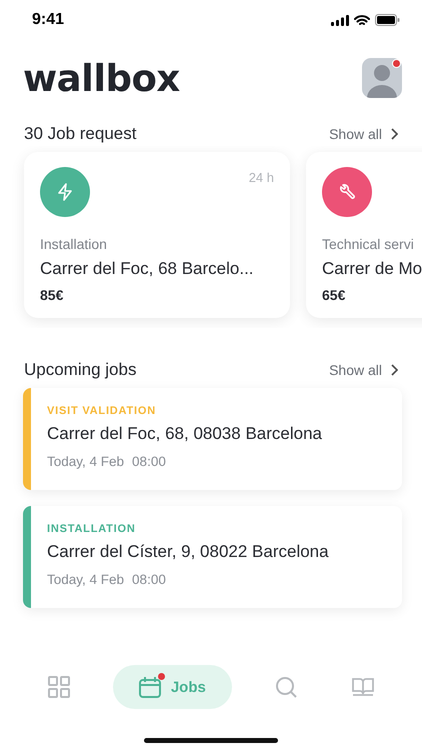 This screenshot has height=750, width=422. I want to click on job-type: INSTALLATION, so click(92, 529).